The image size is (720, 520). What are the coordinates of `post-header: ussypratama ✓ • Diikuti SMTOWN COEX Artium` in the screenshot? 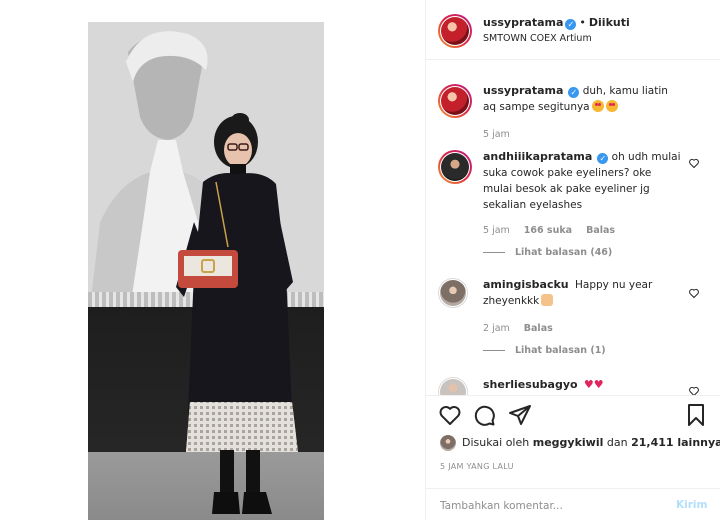 It's located at (573, 30).